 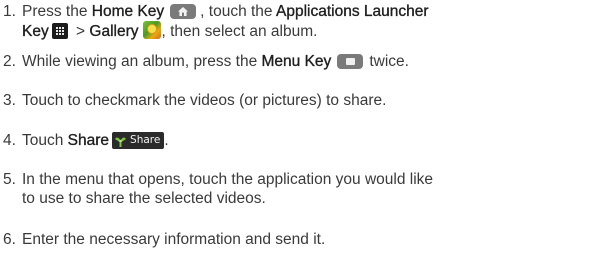 What do you see at coordinates (350, 61) in the screenshot?
I see `menu-key-icon` at bounding box center [350, 61].